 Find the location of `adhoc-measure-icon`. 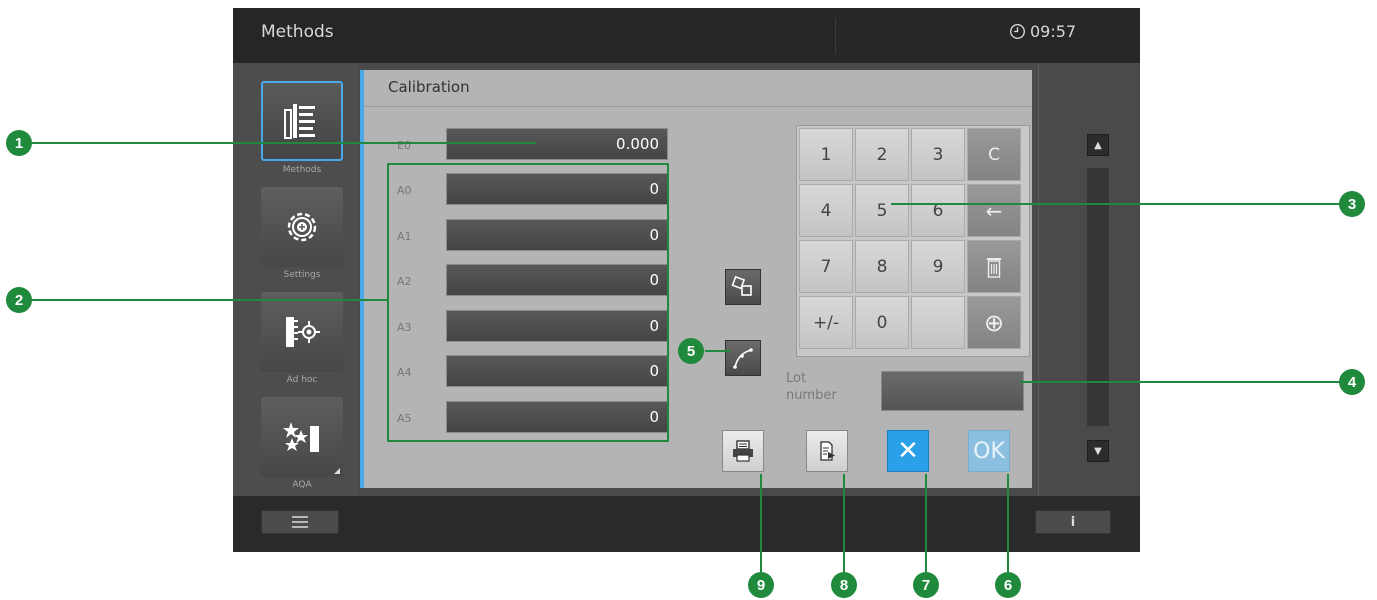

adhoc-measure-icon is located at coordinates (303, 332).